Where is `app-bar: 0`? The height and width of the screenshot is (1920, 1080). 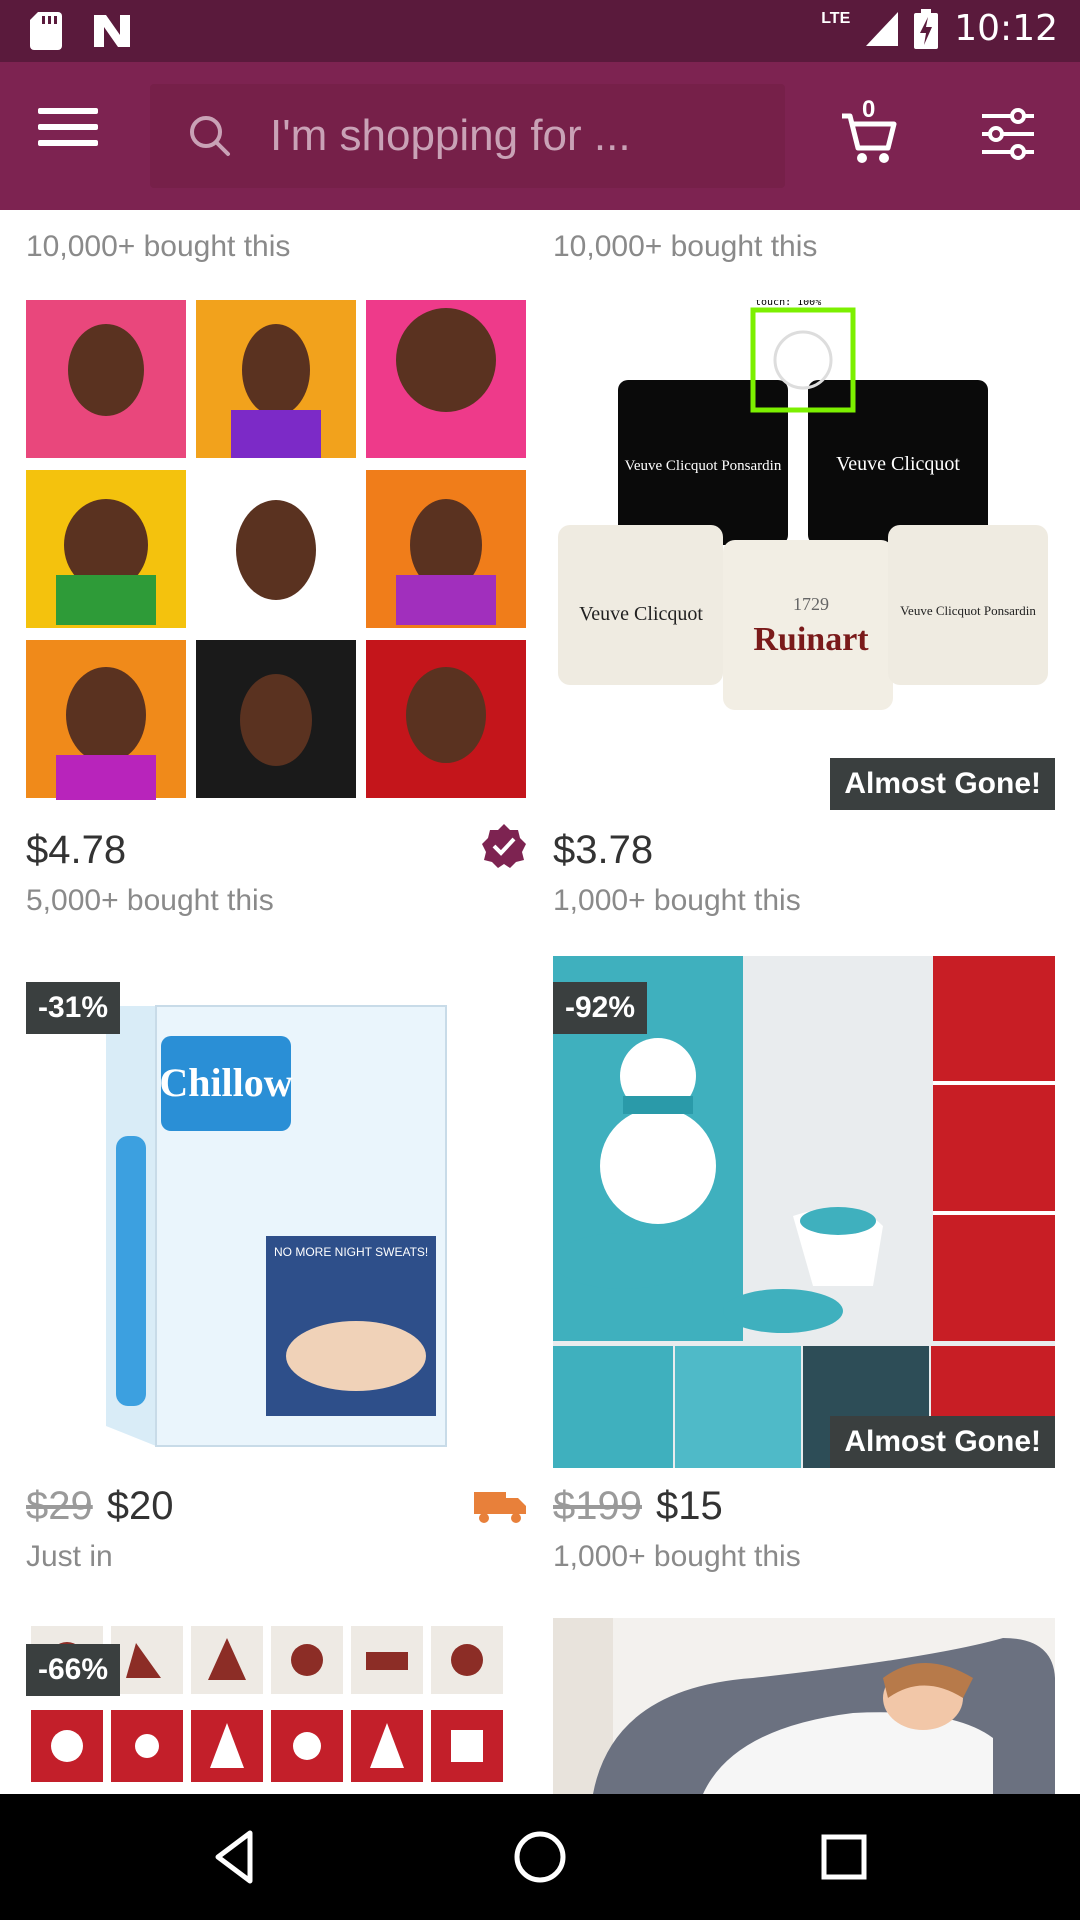
app-bar: 0 is located at coordinates (540, 136).